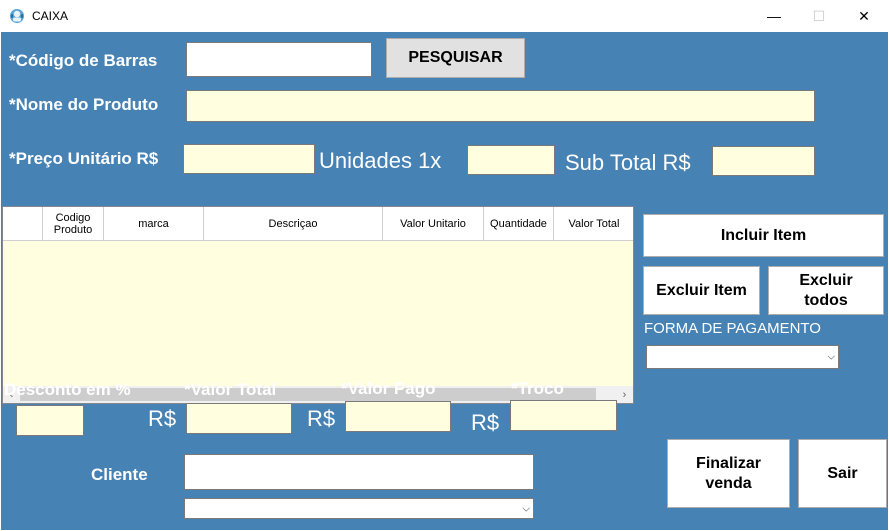 This screenshot has height=531, width=889. Describe the element at coordinates (485, 422) in the screenshot. I see `currency-label-troco: R$` at that location.